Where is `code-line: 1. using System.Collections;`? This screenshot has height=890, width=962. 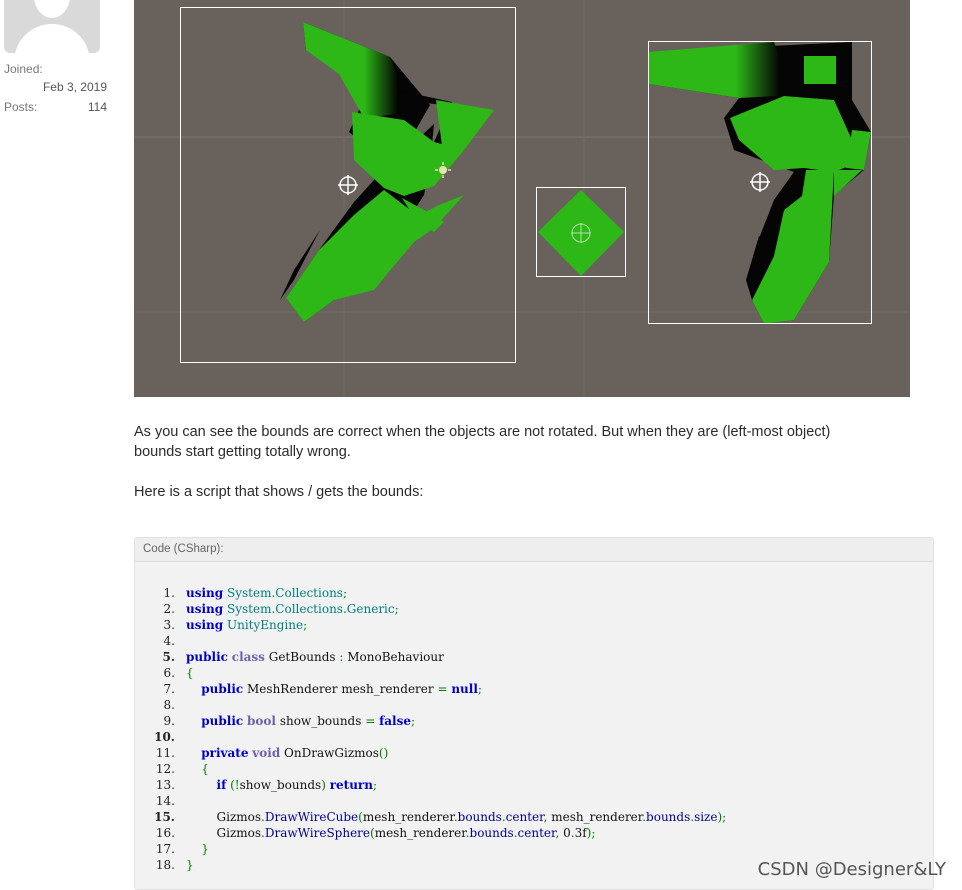
code-line: 1. using System.Collections; is located at coordinates (534, 593).